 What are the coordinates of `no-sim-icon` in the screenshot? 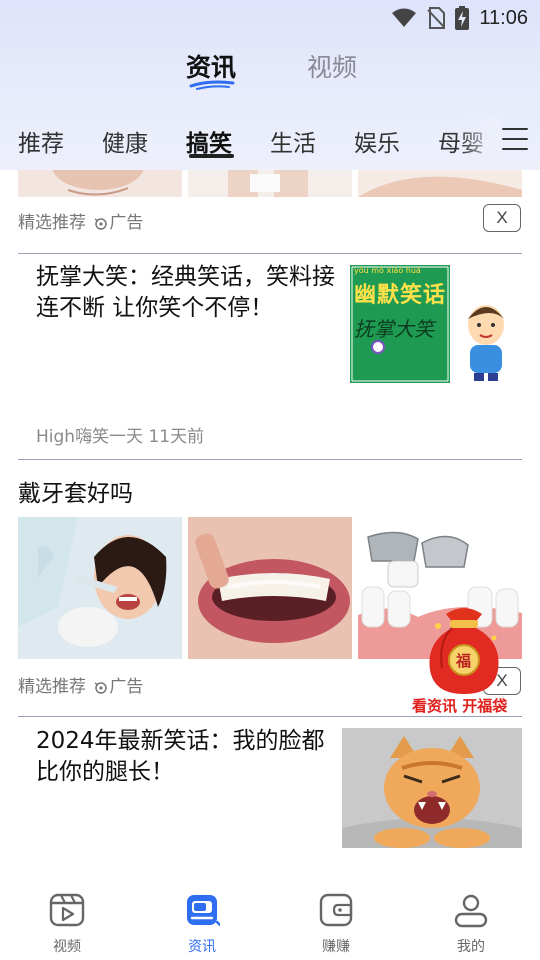 It's located at (436, 18).